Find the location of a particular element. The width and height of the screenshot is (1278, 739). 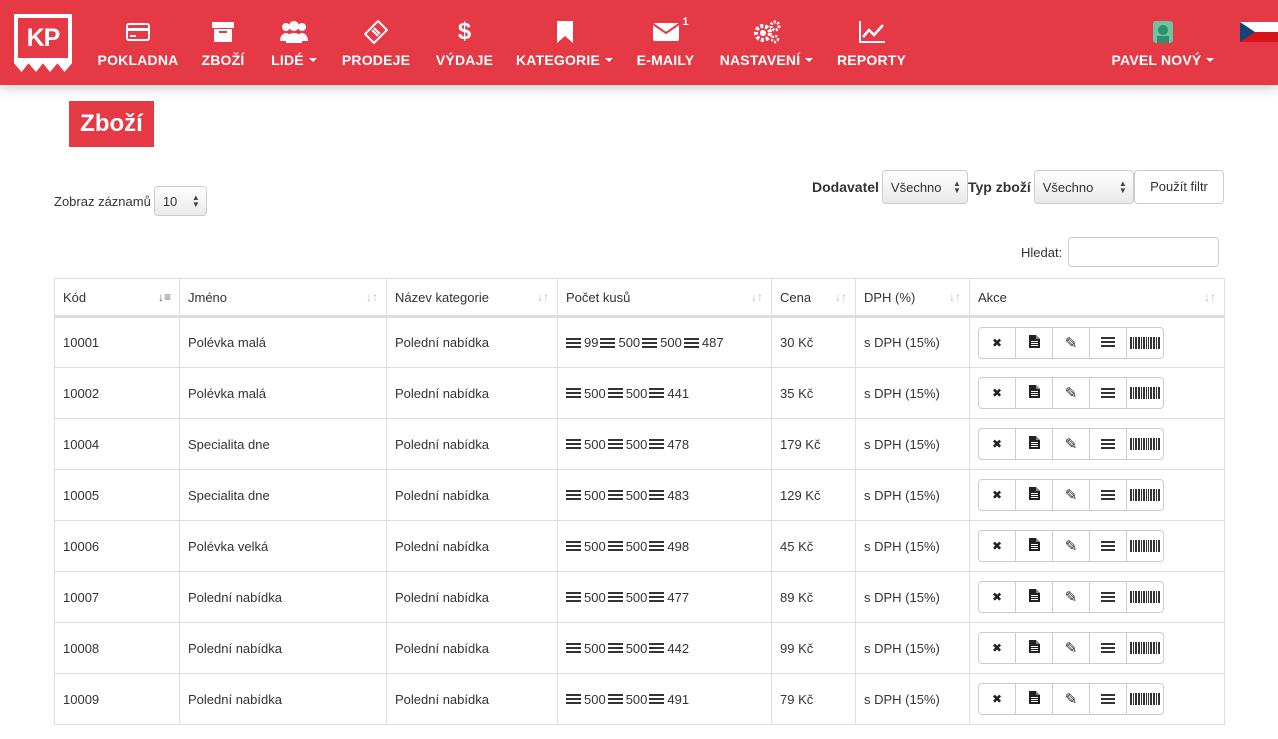

nav-vydaje: $ VÝDAJE is located at coordinates (464, 42).